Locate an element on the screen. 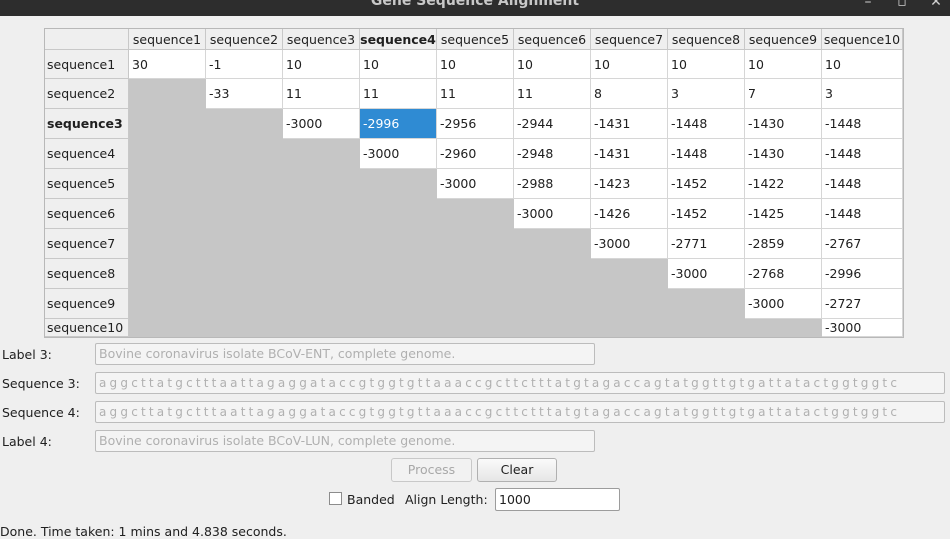 This screenshot has height=539, width=950. row-header: sequence1 is located at coordinates (87, 64).